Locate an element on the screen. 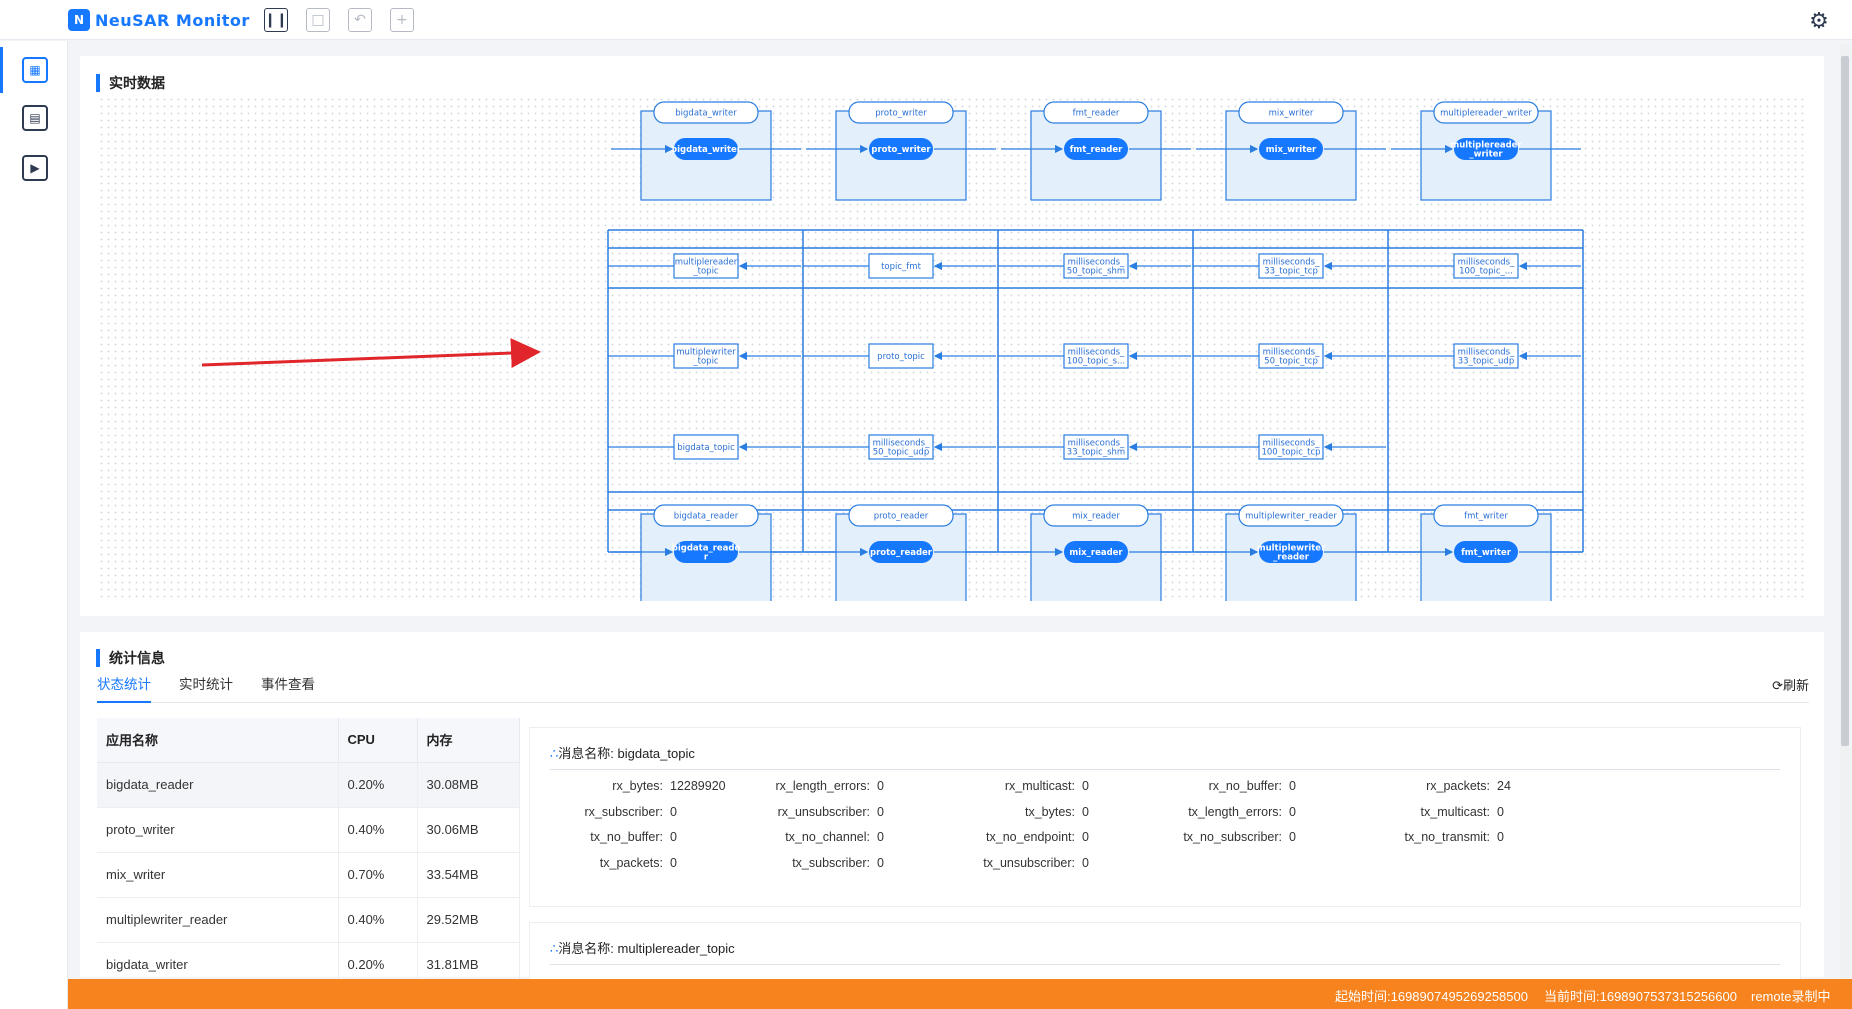 The height and width of the screenshot is (1009, 1852). message-field: rx_bytes: 12289920 is located at coordinates (629, 786).